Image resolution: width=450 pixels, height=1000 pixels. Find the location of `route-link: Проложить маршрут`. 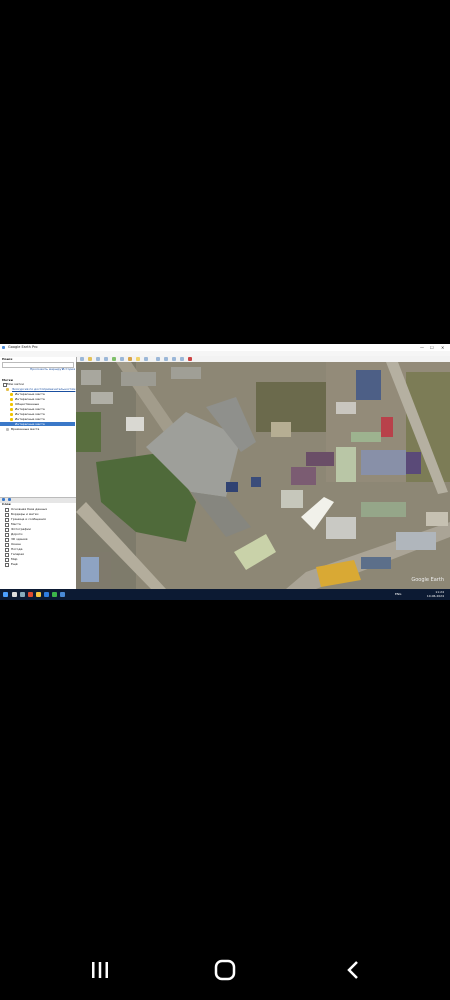

route-link: Проложить маршрут is located at coordinates (46, 369).